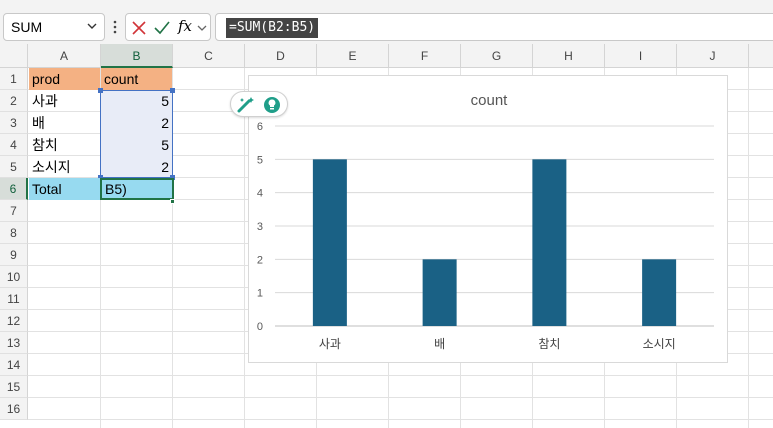  What do you see at coordinates (162, 28) in the screenshot?
I see `enter-check-icon` at bounding box center [162, 28].